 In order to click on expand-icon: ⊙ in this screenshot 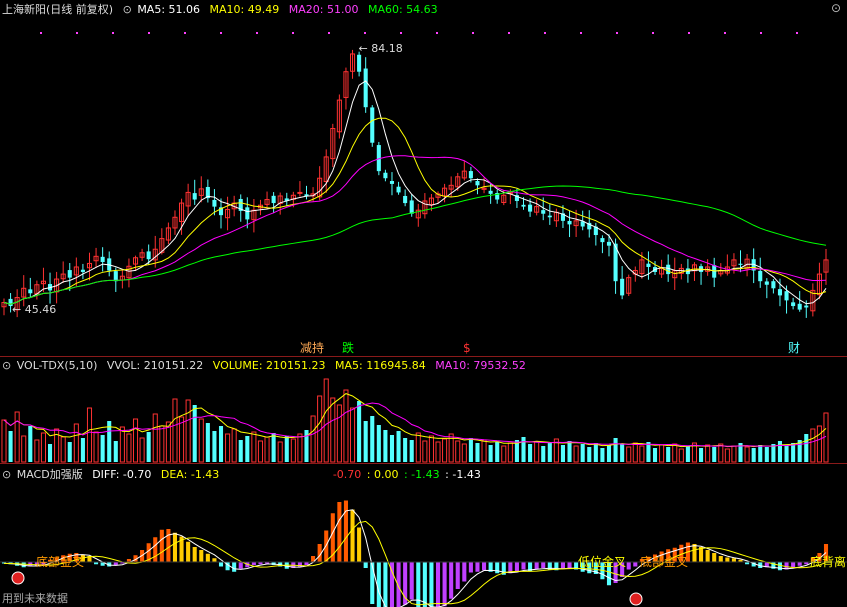, I will do `click(836, 8)`.